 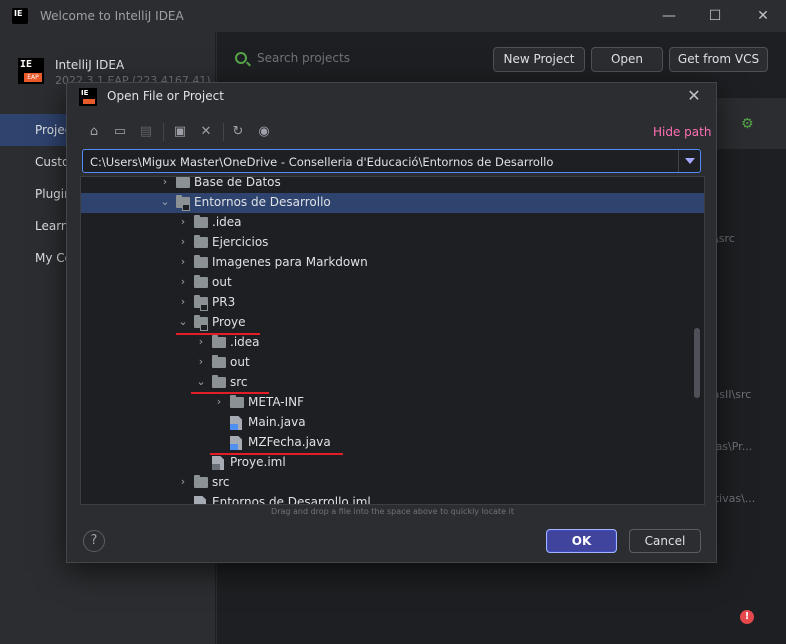 I want to click on title-bar: Welcome to IntelliJ IDEA — ☐ ✕, so click(x=393, y=16).